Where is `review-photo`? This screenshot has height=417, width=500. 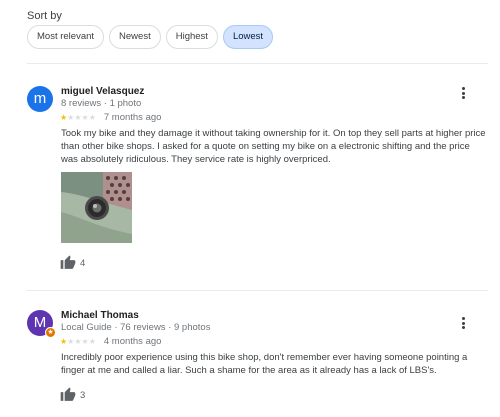
review-photo is located at coordinates (96, 207).